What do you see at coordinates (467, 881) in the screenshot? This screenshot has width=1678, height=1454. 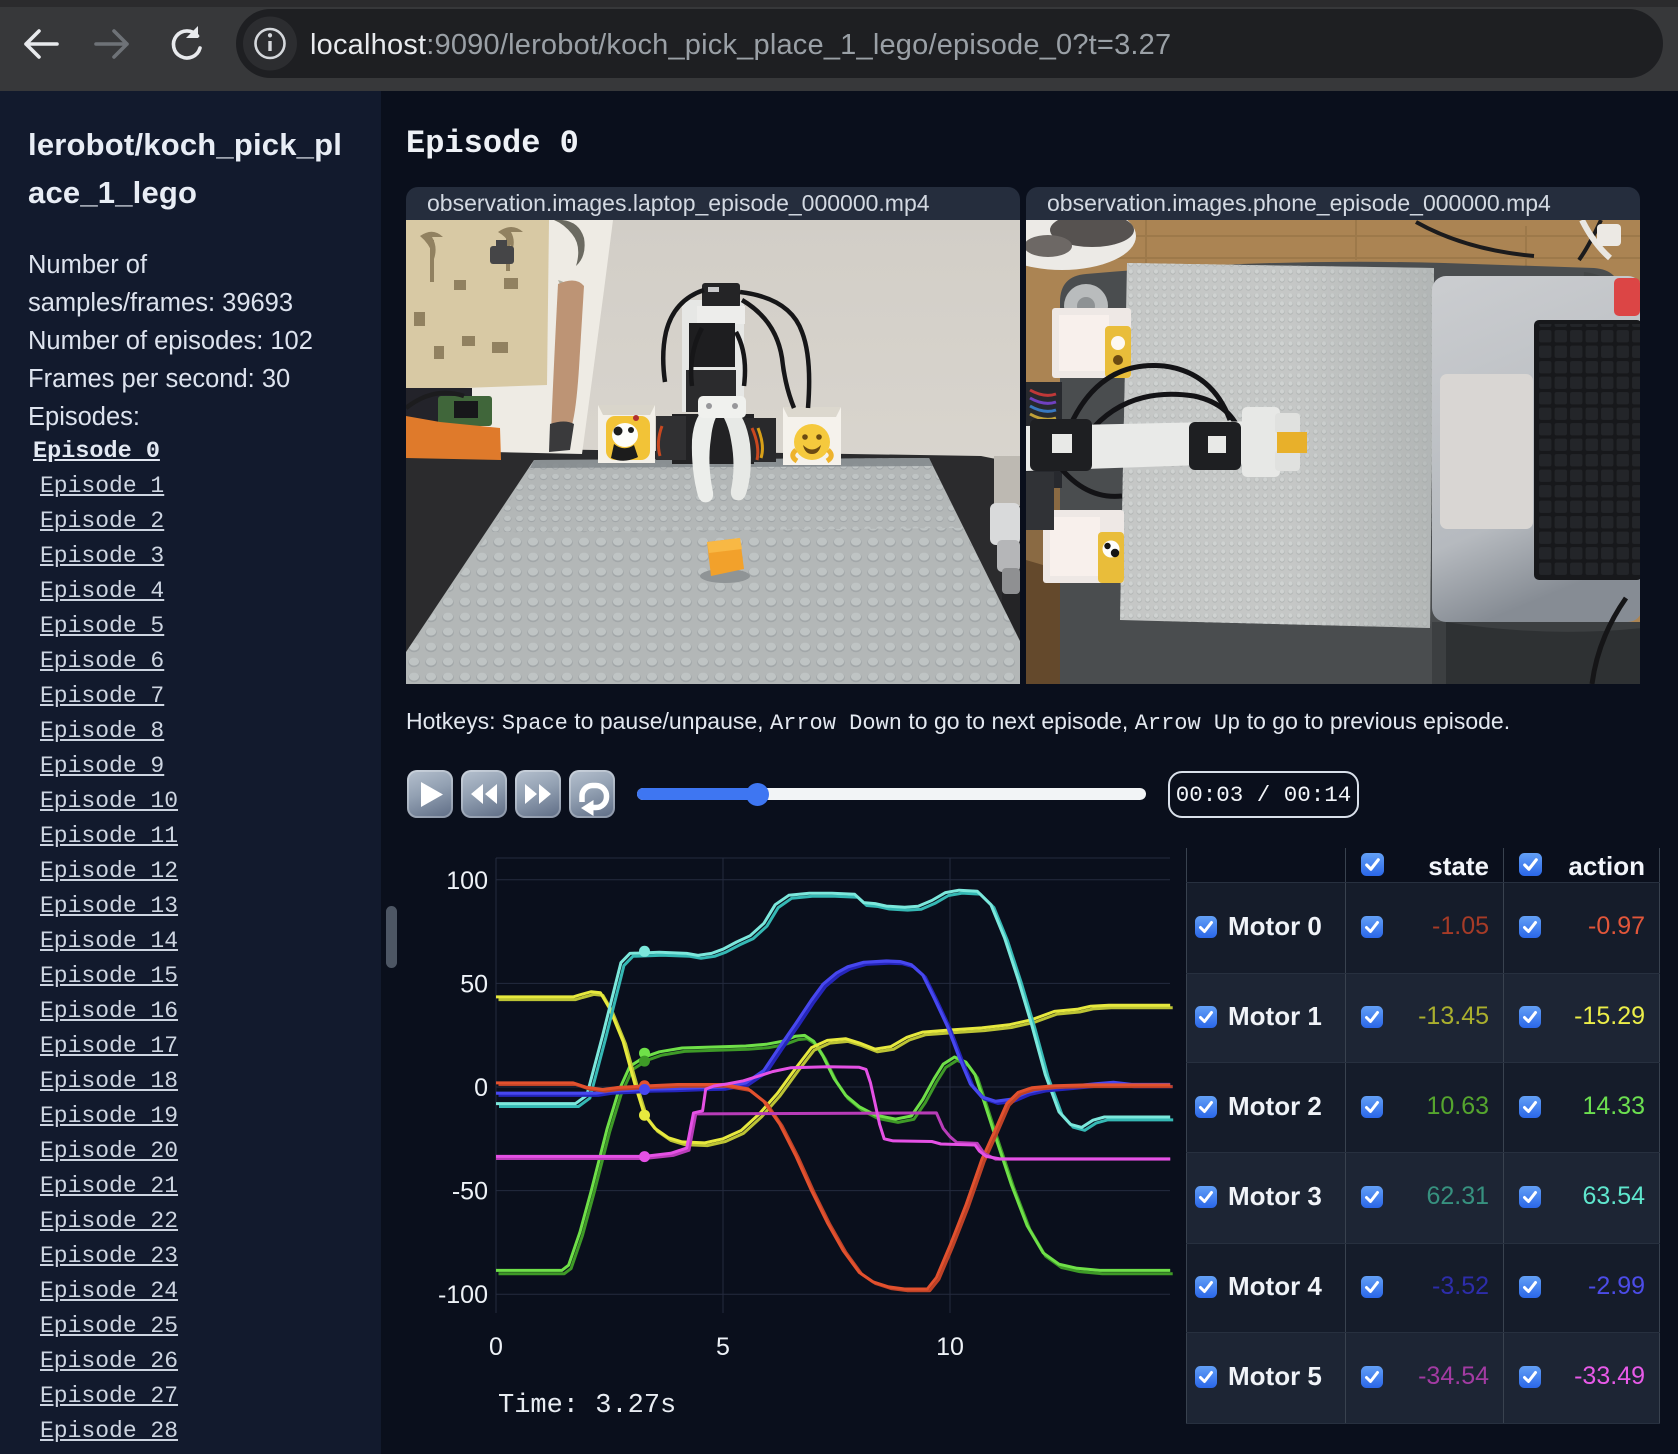 I see `svg-text: 100` at bounding box center [467, 881].